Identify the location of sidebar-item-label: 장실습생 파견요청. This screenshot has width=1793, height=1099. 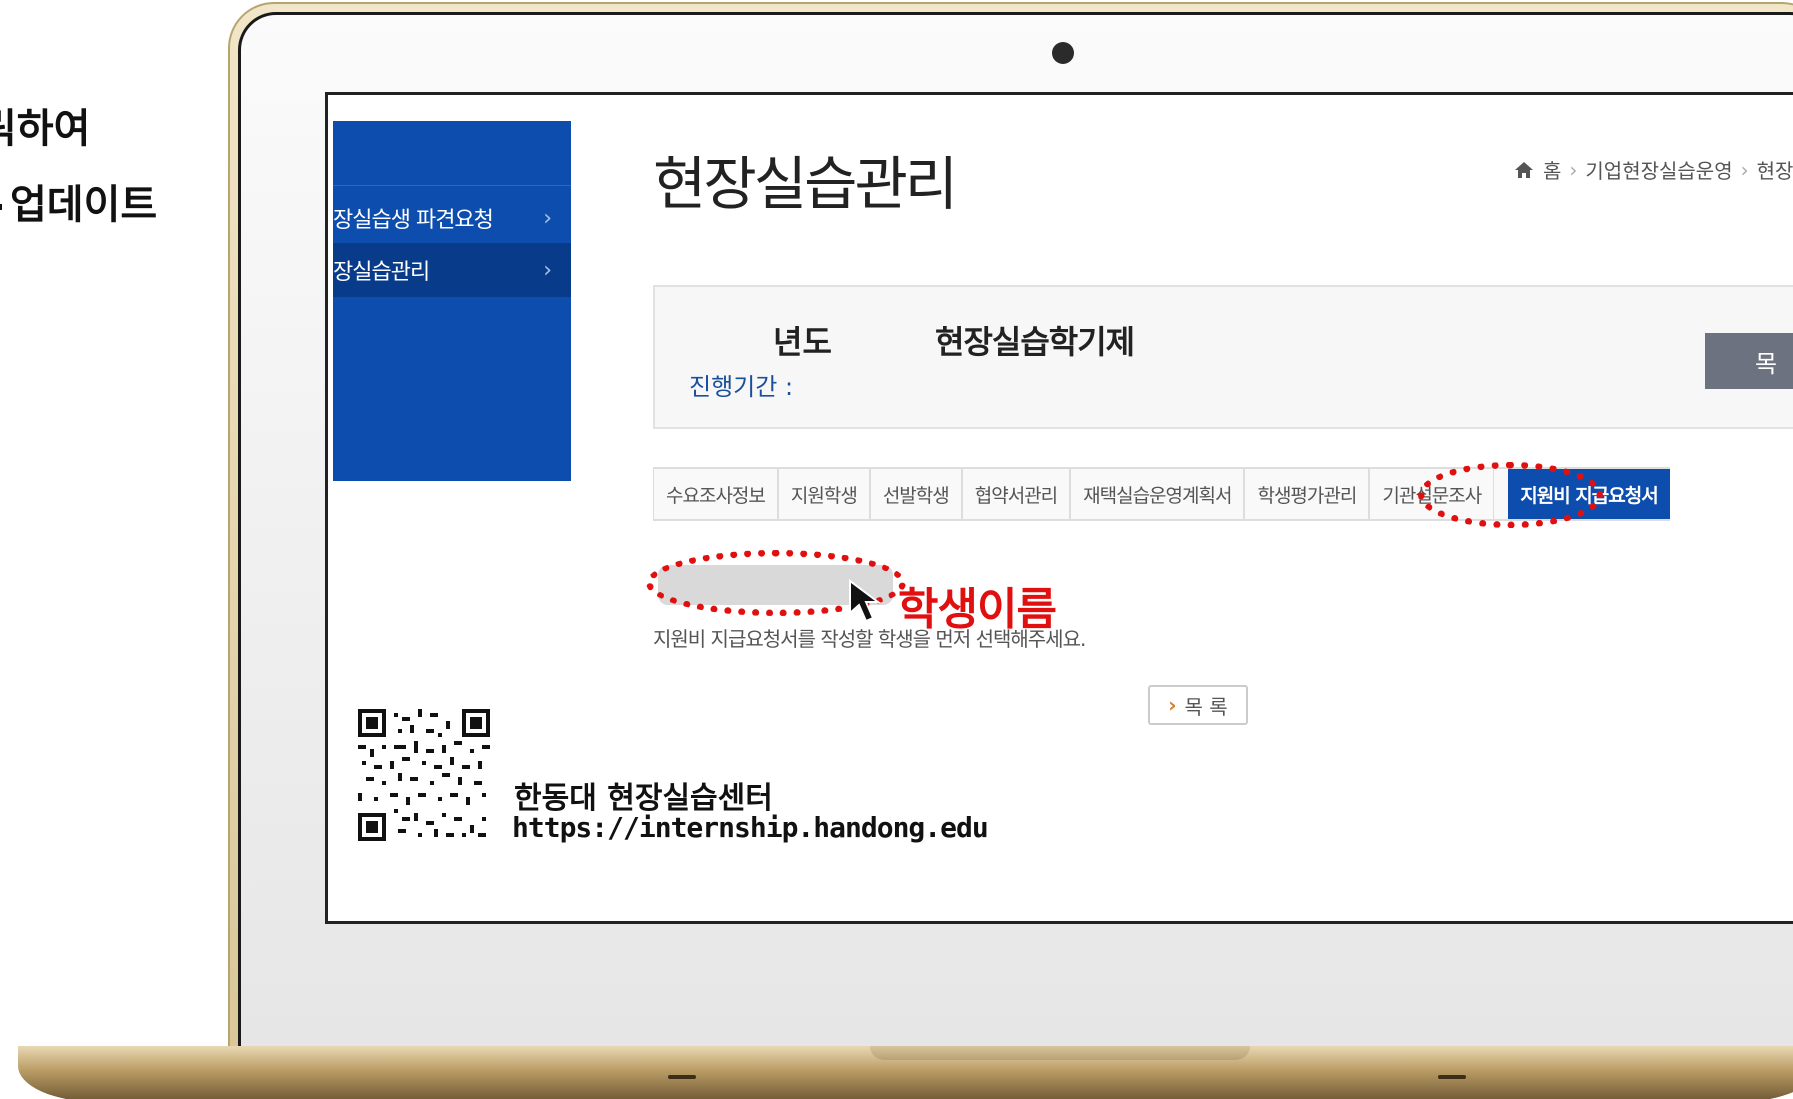
(413, 220).